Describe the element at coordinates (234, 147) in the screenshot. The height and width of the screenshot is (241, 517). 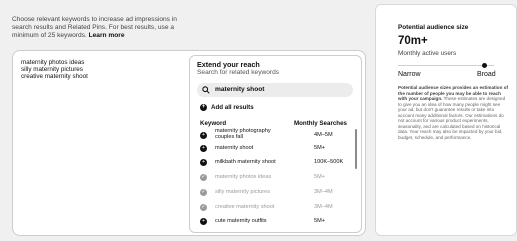
I see `result-keyword: maternity shoot` at that location.